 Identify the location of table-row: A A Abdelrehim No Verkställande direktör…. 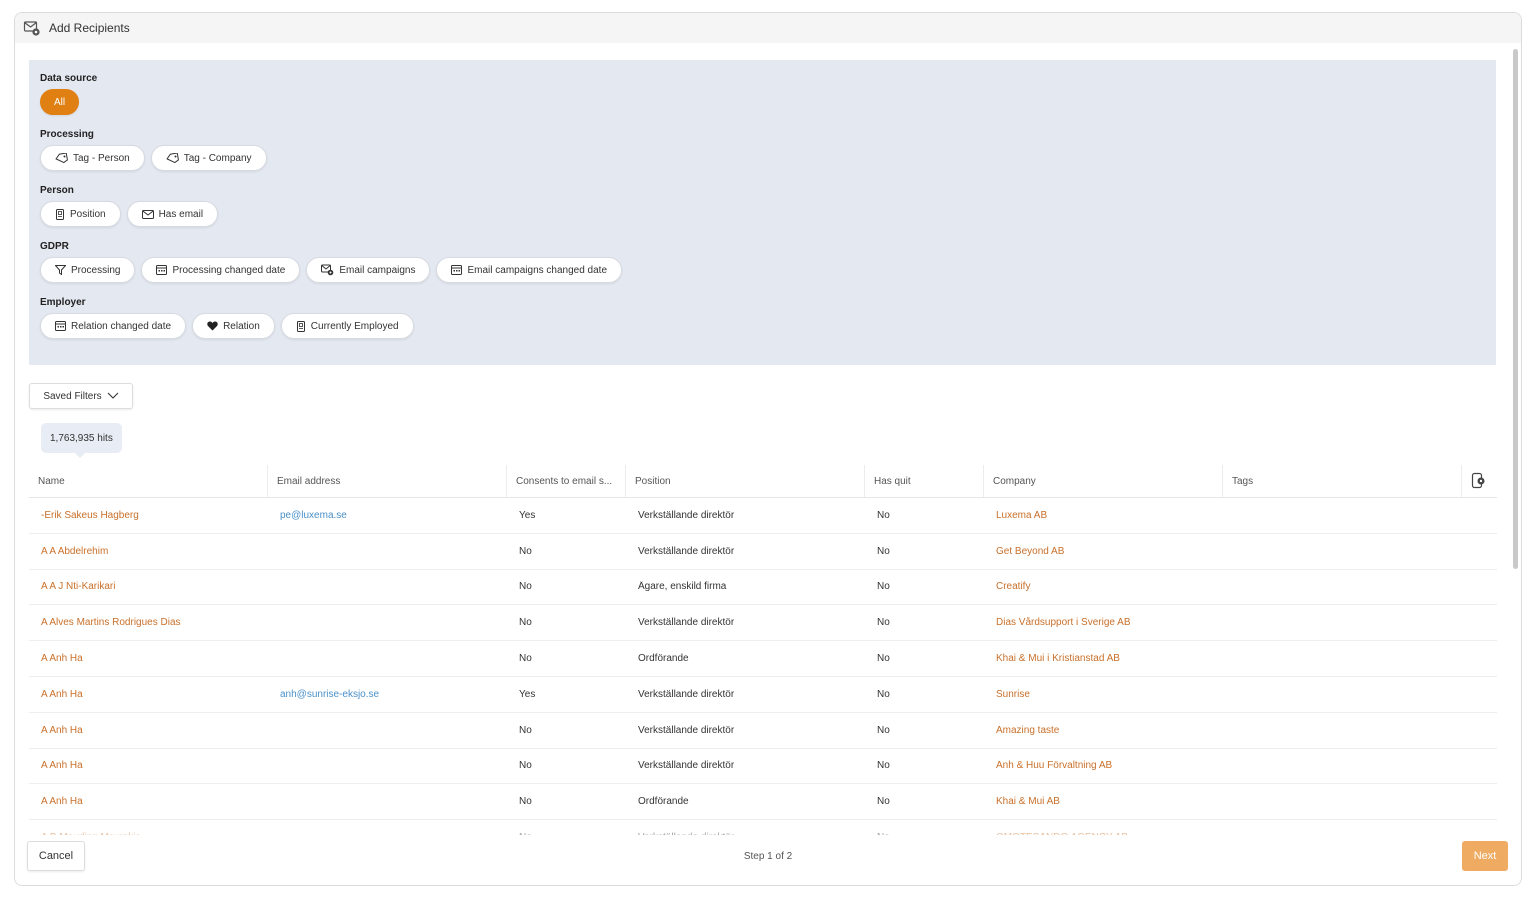
(763, 552).